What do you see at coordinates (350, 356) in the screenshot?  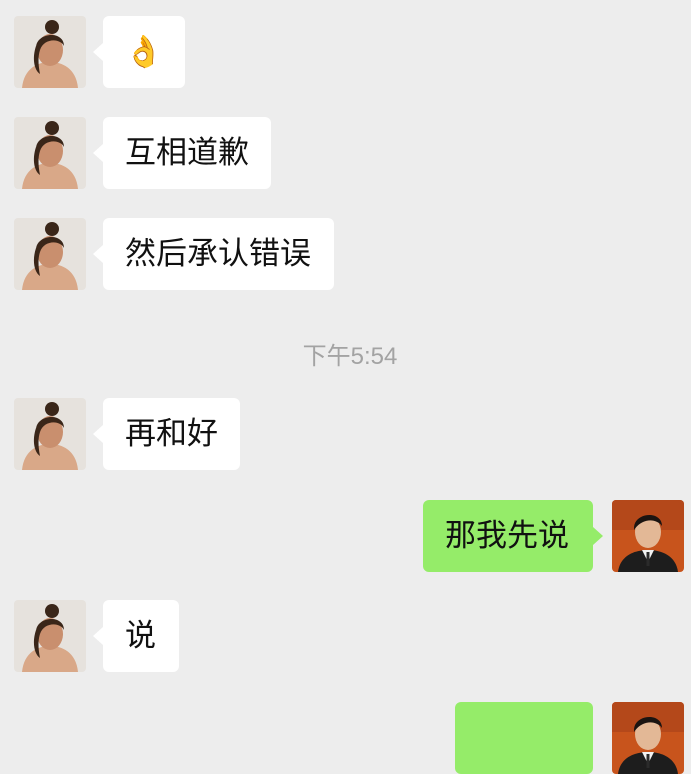 I see `timestamp: 下午5:54` at bounding box center [350, 356].